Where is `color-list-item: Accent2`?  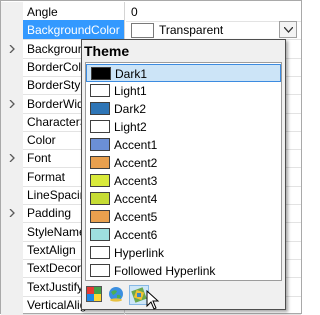 color-list-item: Accent2 is located at coordinates (183, 163).